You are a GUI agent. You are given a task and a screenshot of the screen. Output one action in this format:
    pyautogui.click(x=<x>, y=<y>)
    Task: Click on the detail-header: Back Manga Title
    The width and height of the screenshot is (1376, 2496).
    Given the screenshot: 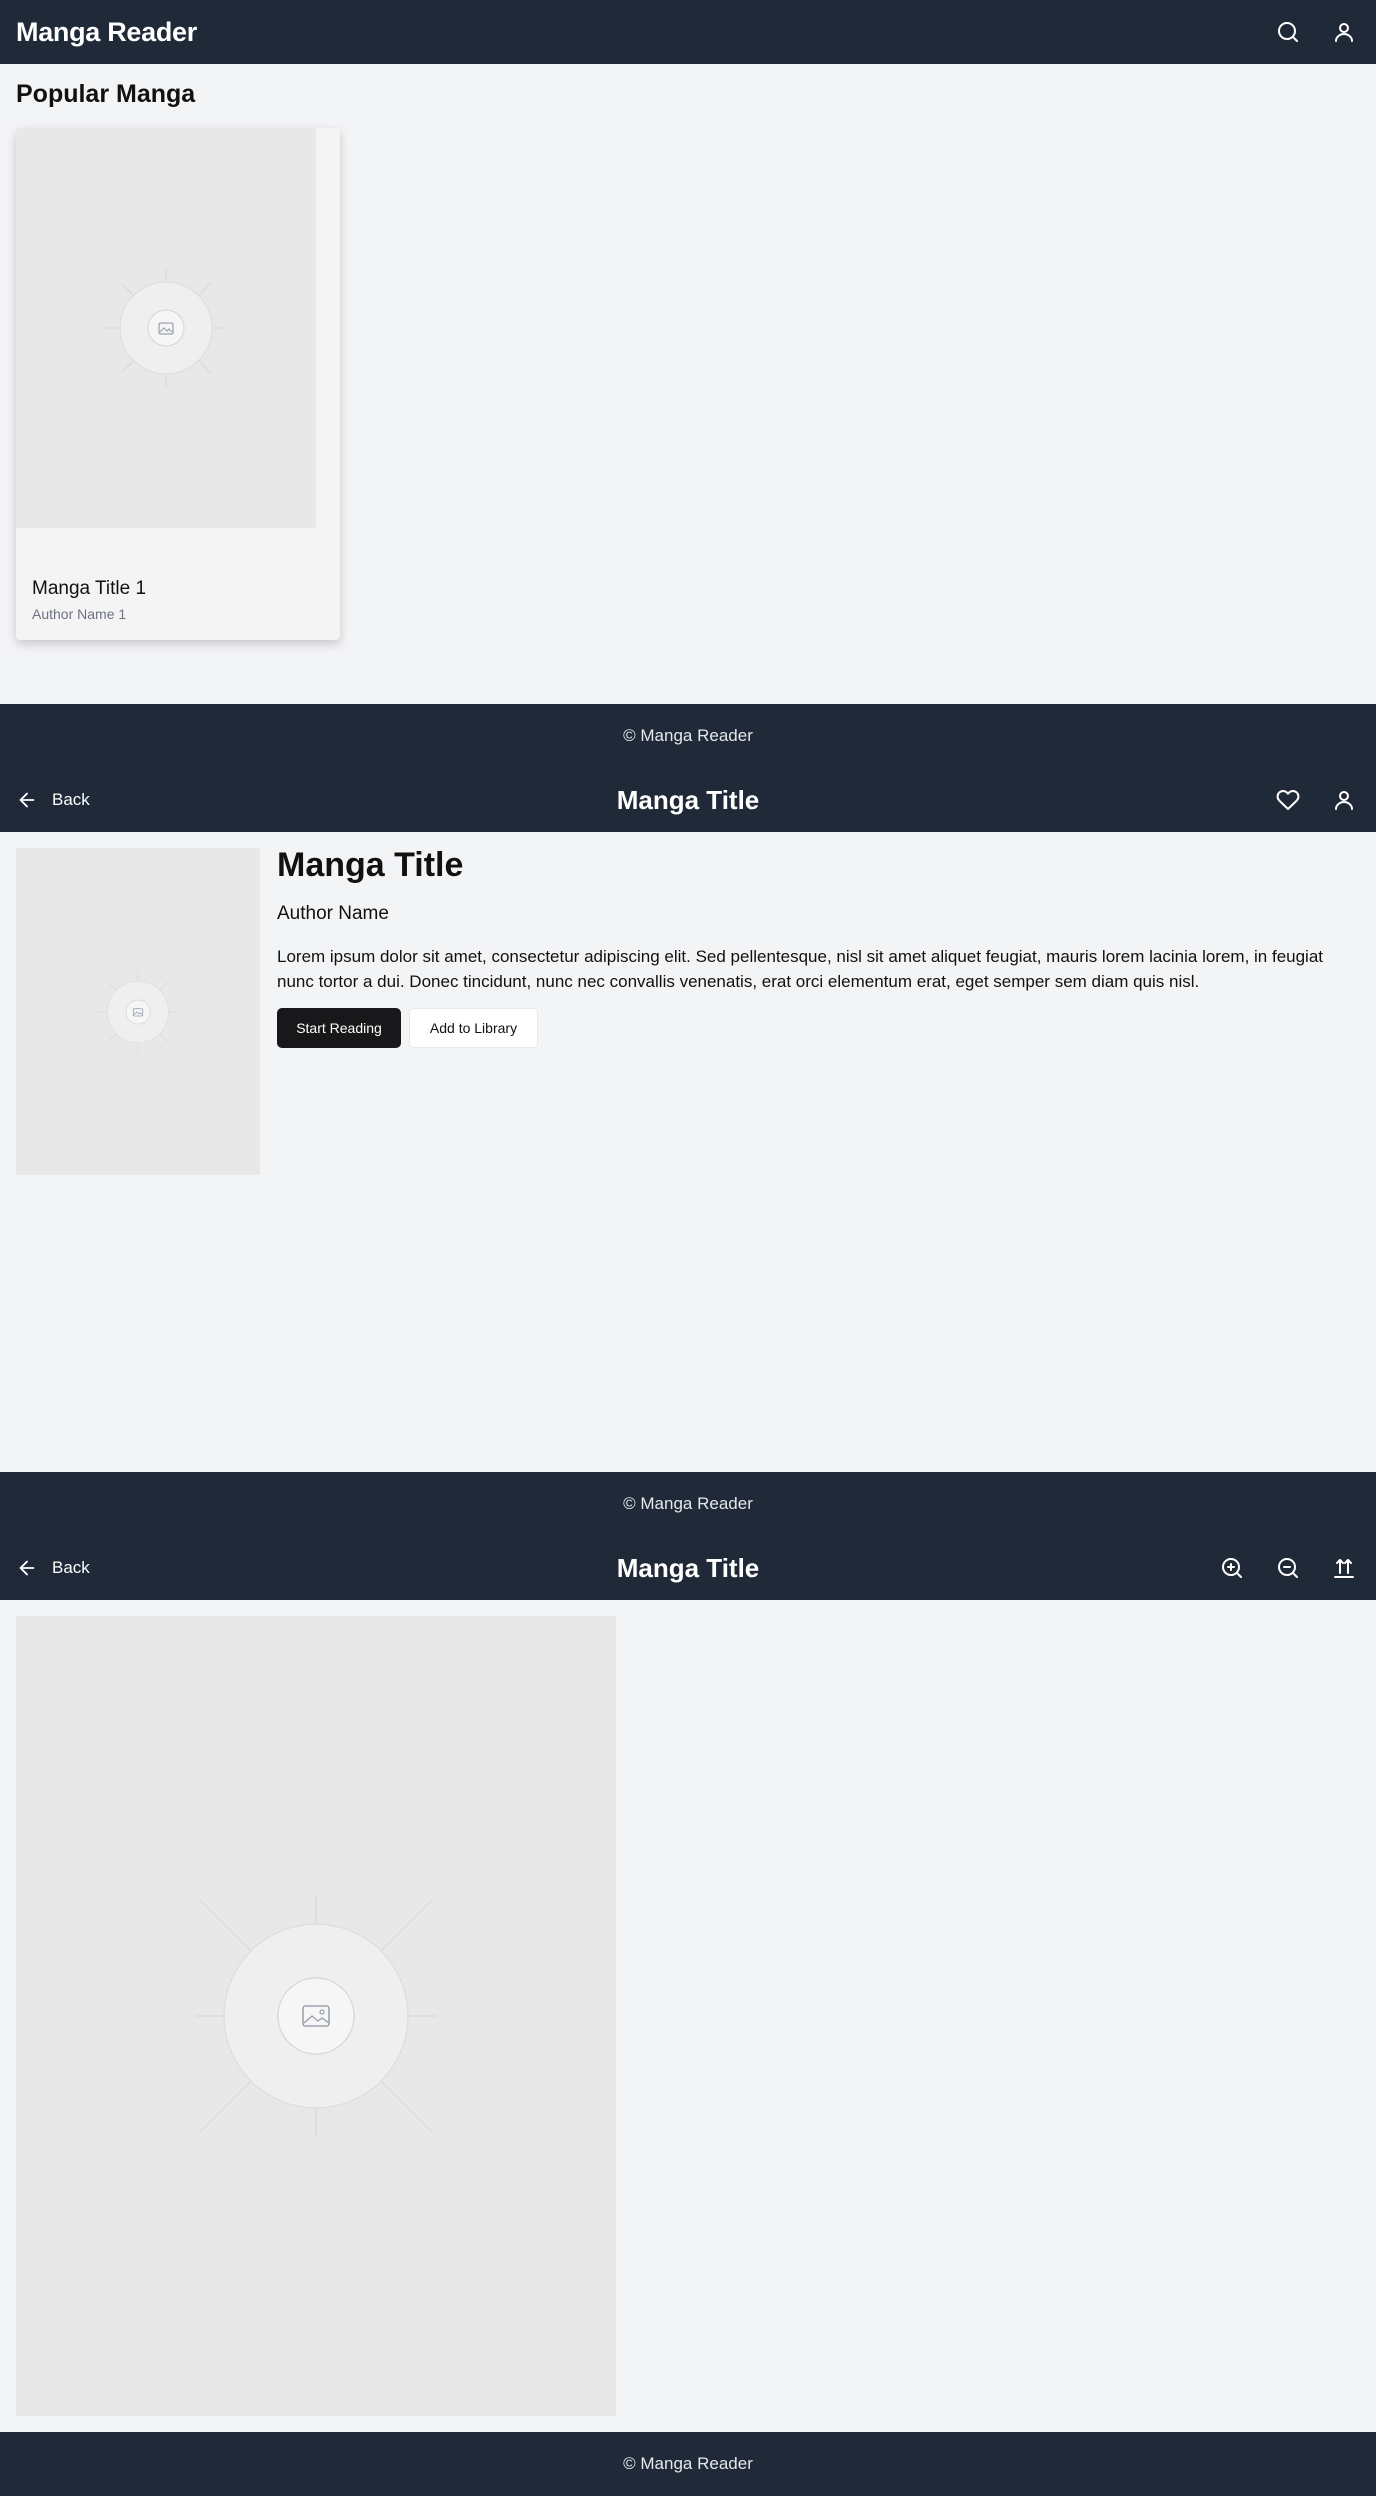 What is the action you would take?
    pyautogui.click(x=688, y=800)
    